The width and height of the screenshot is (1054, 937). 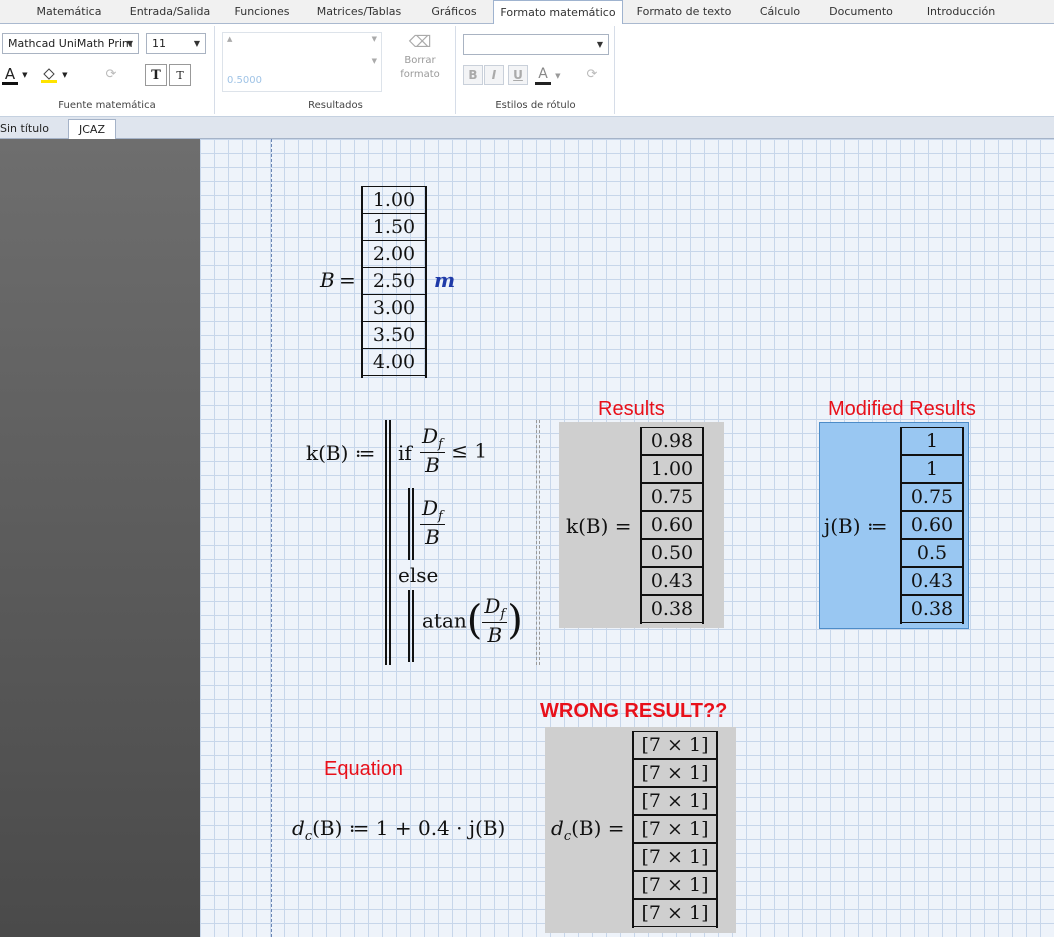 I want to click on paren-open: (, so click(x=474, y=620).